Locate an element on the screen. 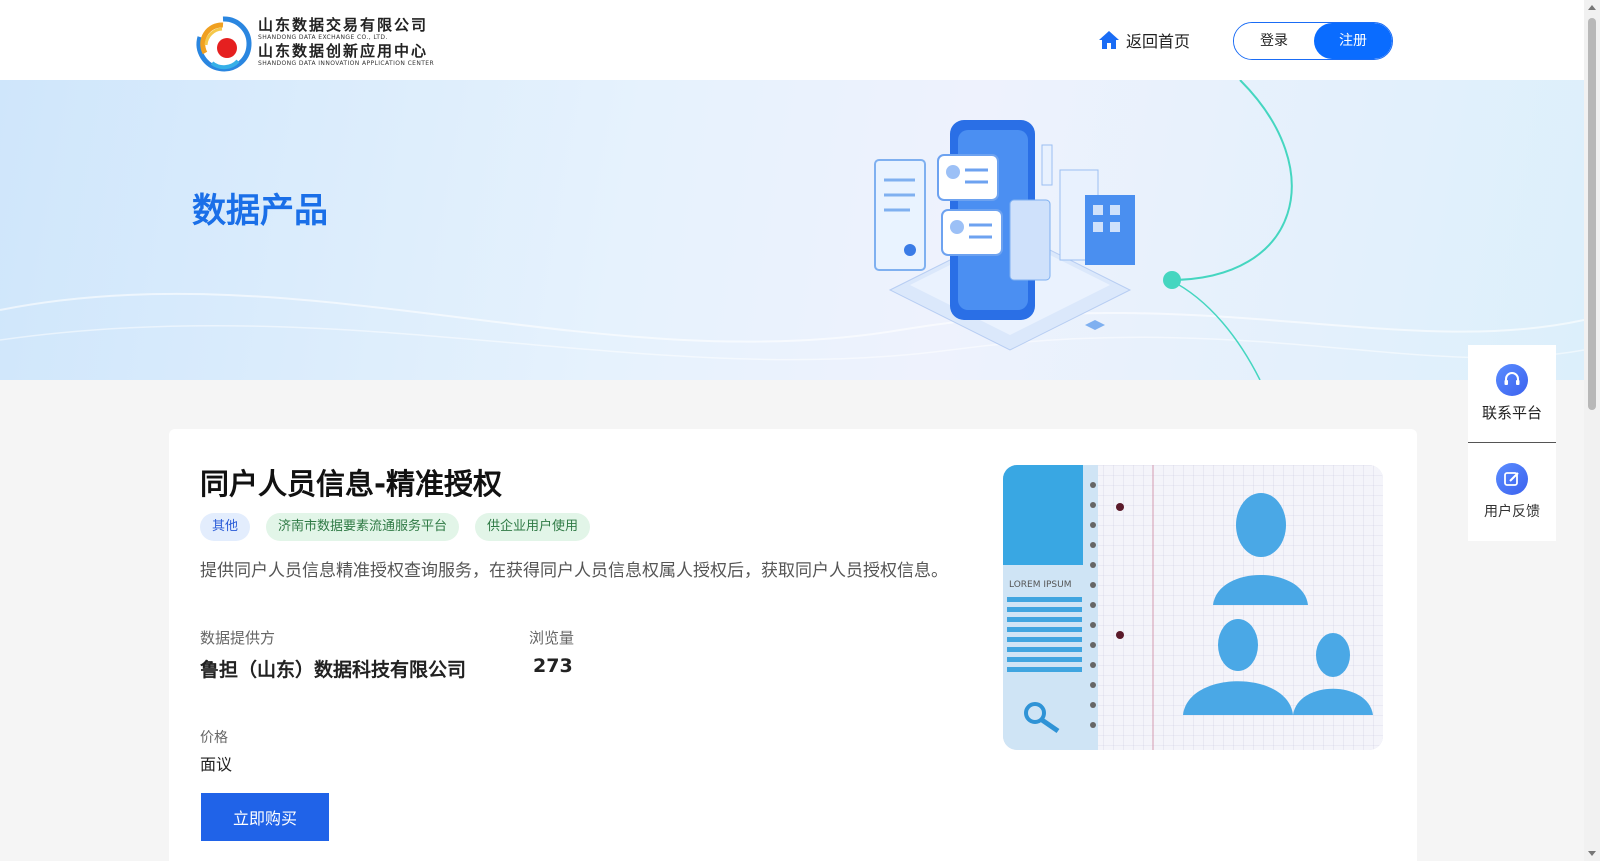 This screenshot has height=861, width=1600. edit-icon is located at coordinates (1512, 479).